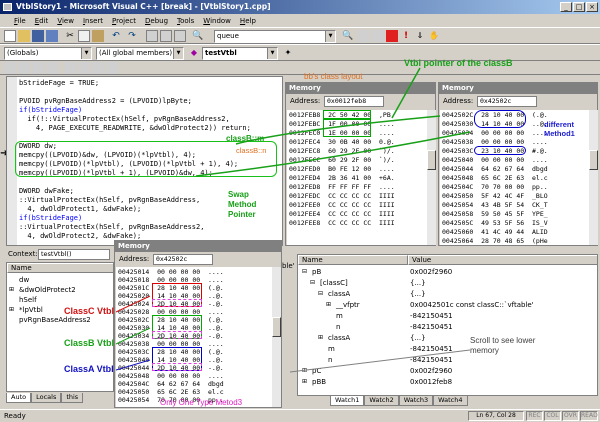 Image resolution: width=600 pixels, height=422 pixels. Describe the element at coordinates (534, 416) in the screenshot. I see `status-rec: REC` at that location.